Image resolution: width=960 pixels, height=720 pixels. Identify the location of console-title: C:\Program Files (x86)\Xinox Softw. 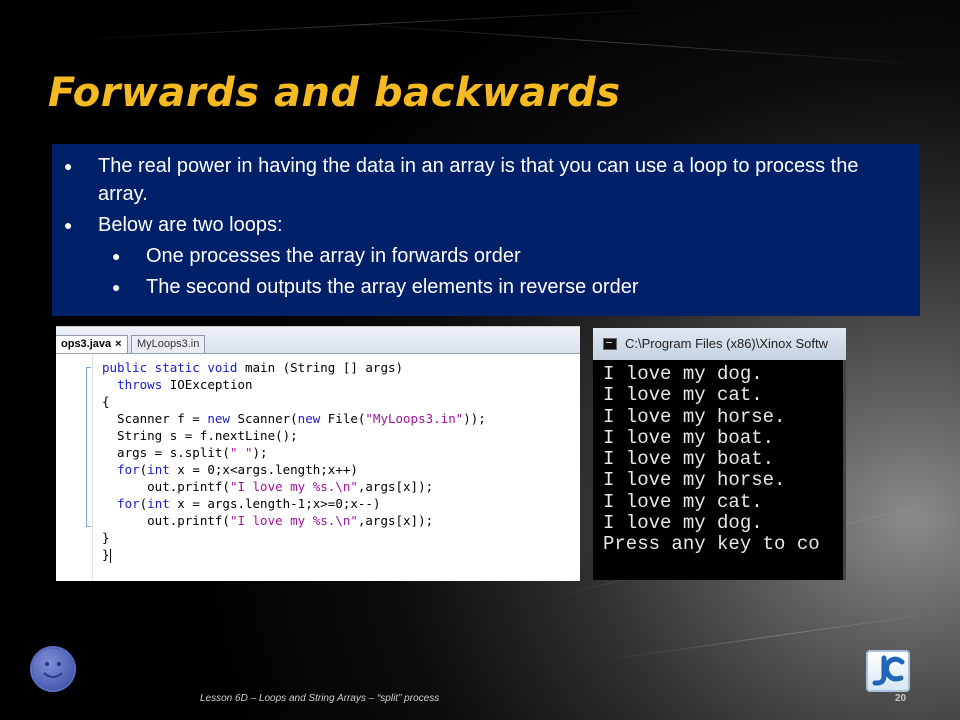
(727, 343).